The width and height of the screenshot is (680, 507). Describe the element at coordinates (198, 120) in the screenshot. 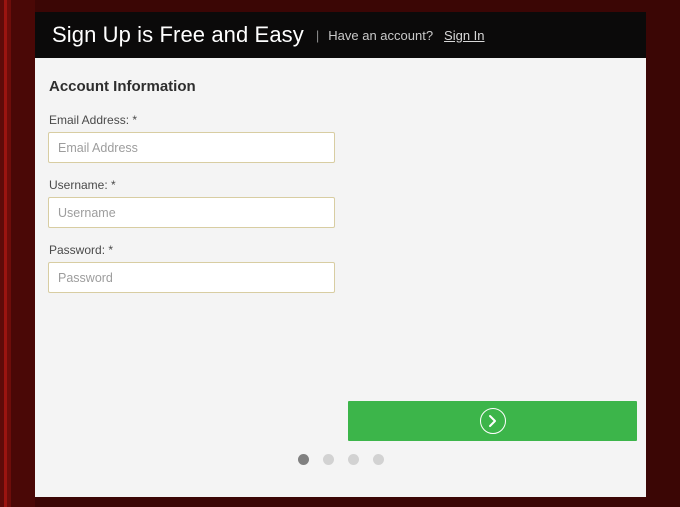

I see `email-address-label: Email Address: *` at that location.